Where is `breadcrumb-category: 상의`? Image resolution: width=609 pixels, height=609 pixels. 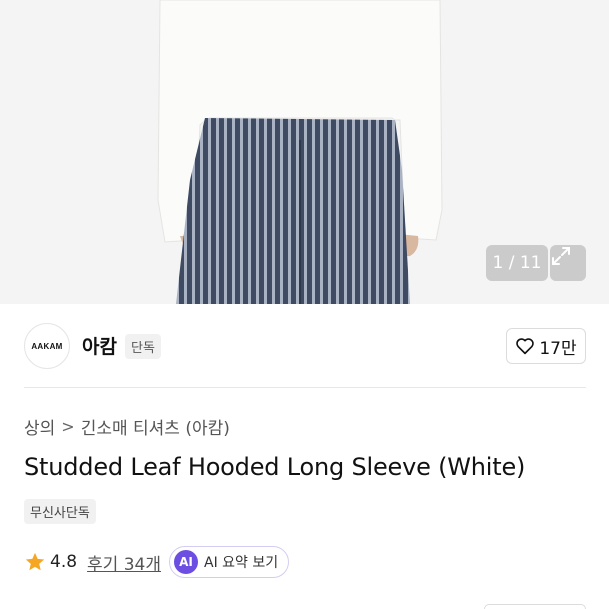 breadcrumb-category: 상의 is located at coordinates (39, 426).